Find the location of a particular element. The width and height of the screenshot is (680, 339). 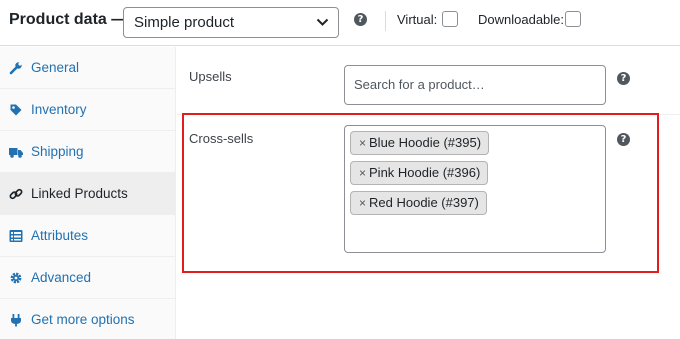

tab-label: Attributes is located at coordinates (60, 235).